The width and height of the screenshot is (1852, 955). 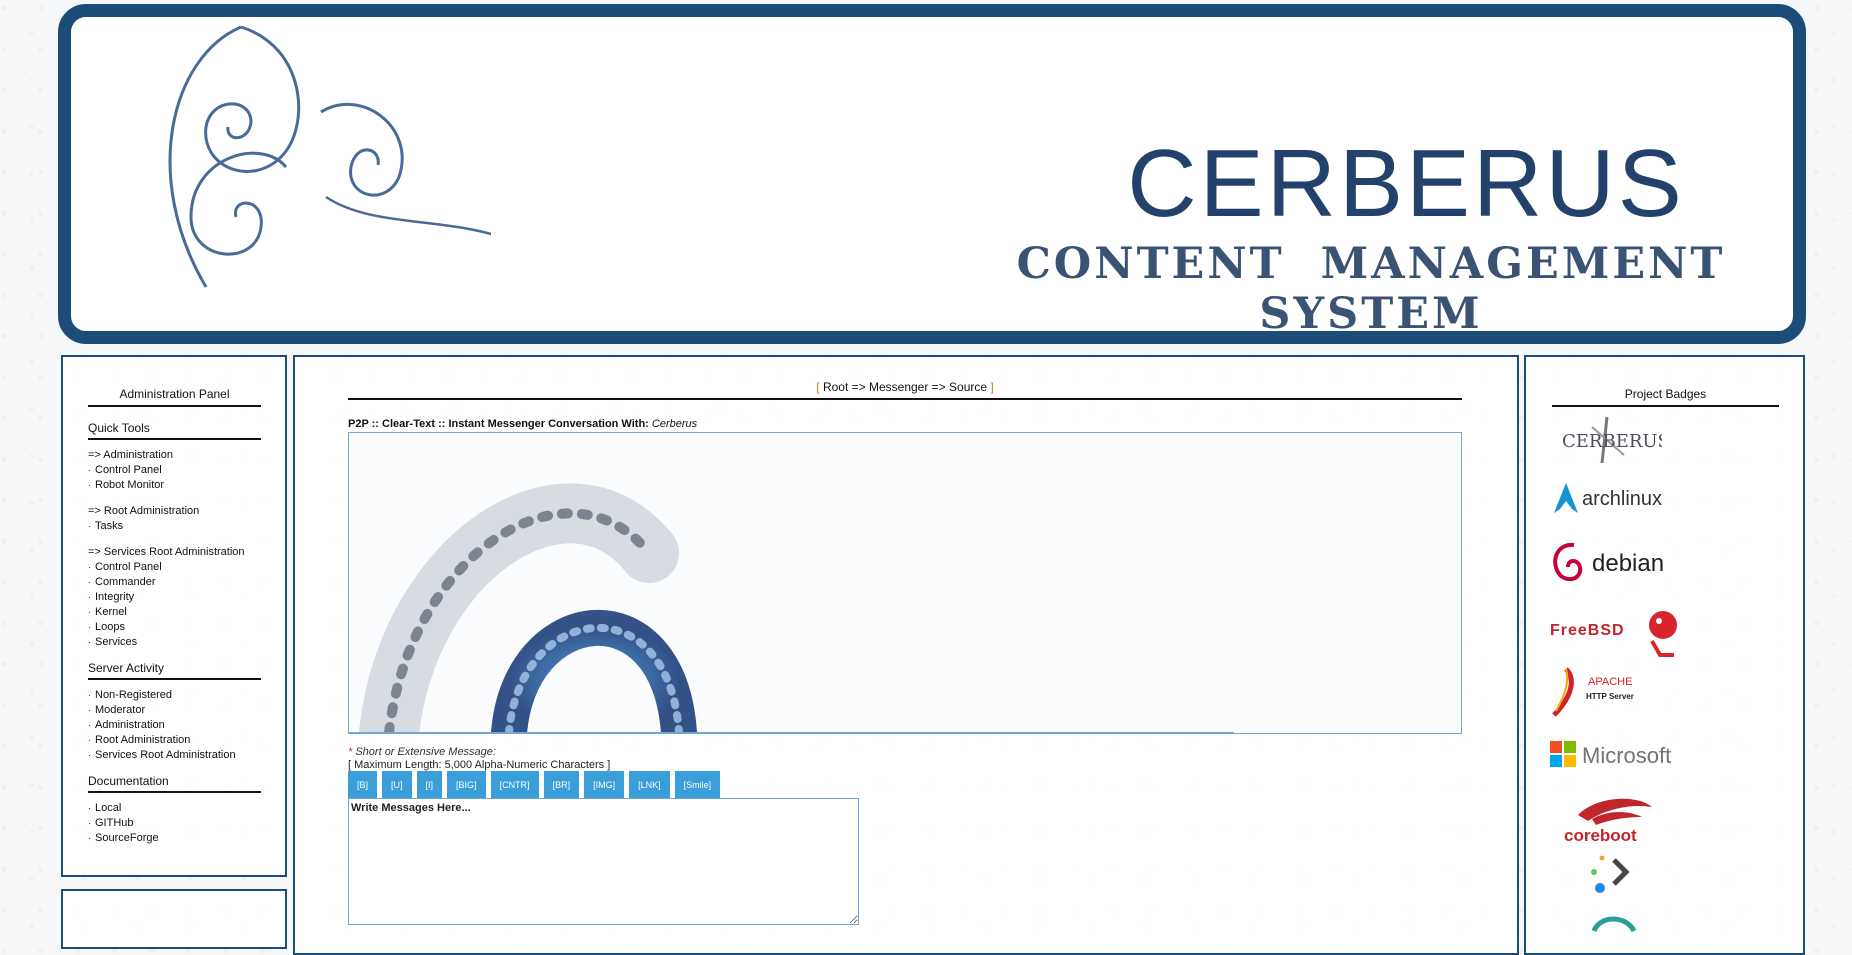 I want to click on badge-freebsd: FreeBSD, so click(x=1618, y=631).